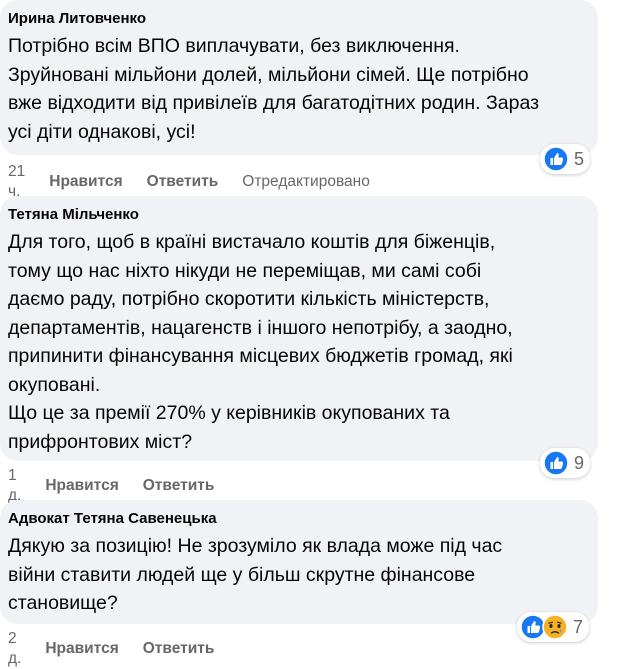 The image size is (623, 669). I want to click on comment-author: Ирина Литовченко, so click(296, 19).